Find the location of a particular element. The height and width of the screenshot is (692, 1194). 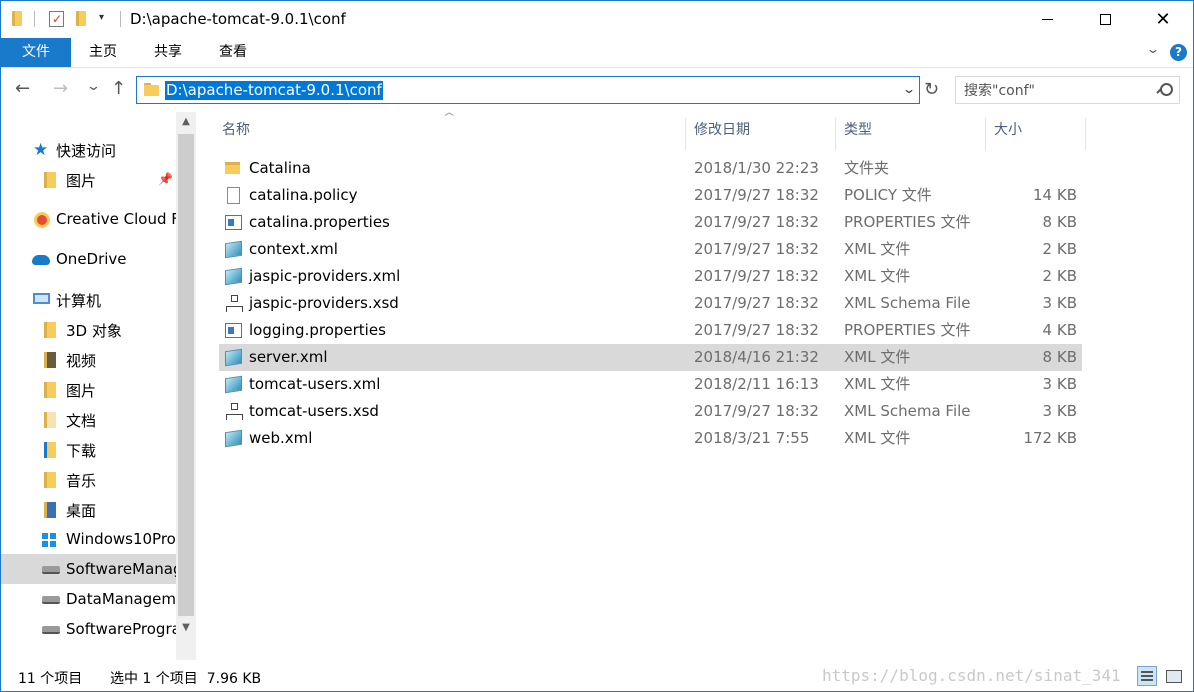

sidebar-item-quick-access: ★ 快速访问 is located at coordinates (88, 149).